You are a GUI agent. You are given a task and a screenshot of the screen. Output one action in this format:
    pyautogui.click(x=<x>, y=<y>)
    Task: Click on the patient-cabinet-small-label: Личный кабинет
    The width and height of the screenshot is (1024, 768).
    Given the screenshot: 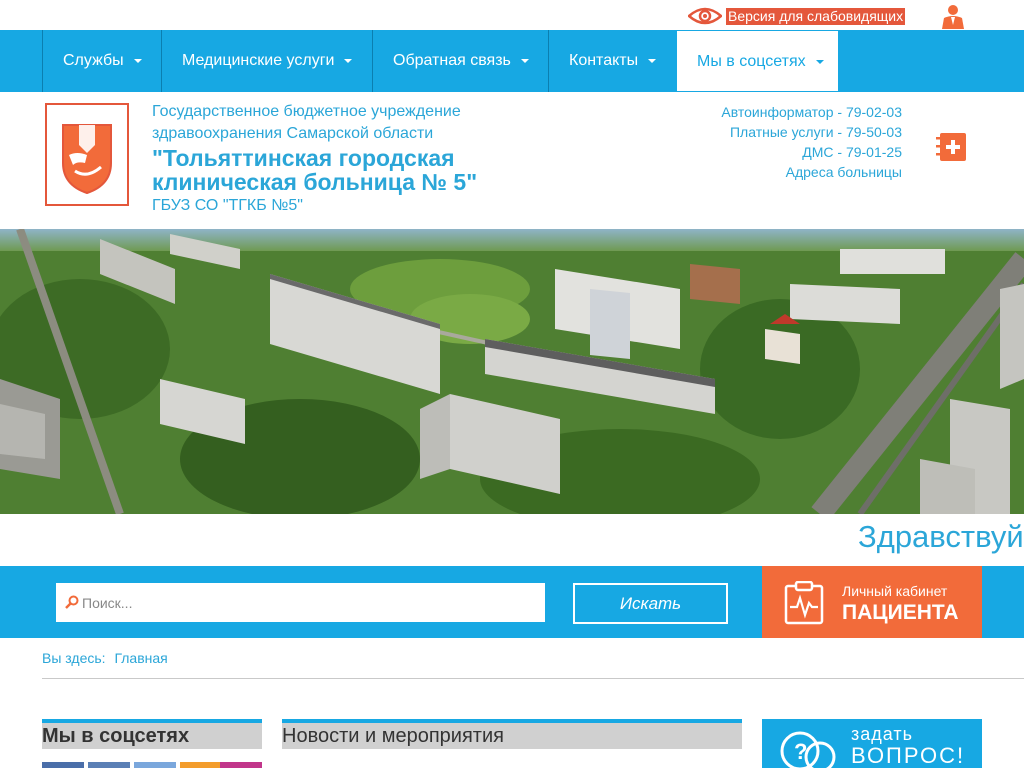 What is the action you would take?
    pyautogui.click(x=895, y=591)
    